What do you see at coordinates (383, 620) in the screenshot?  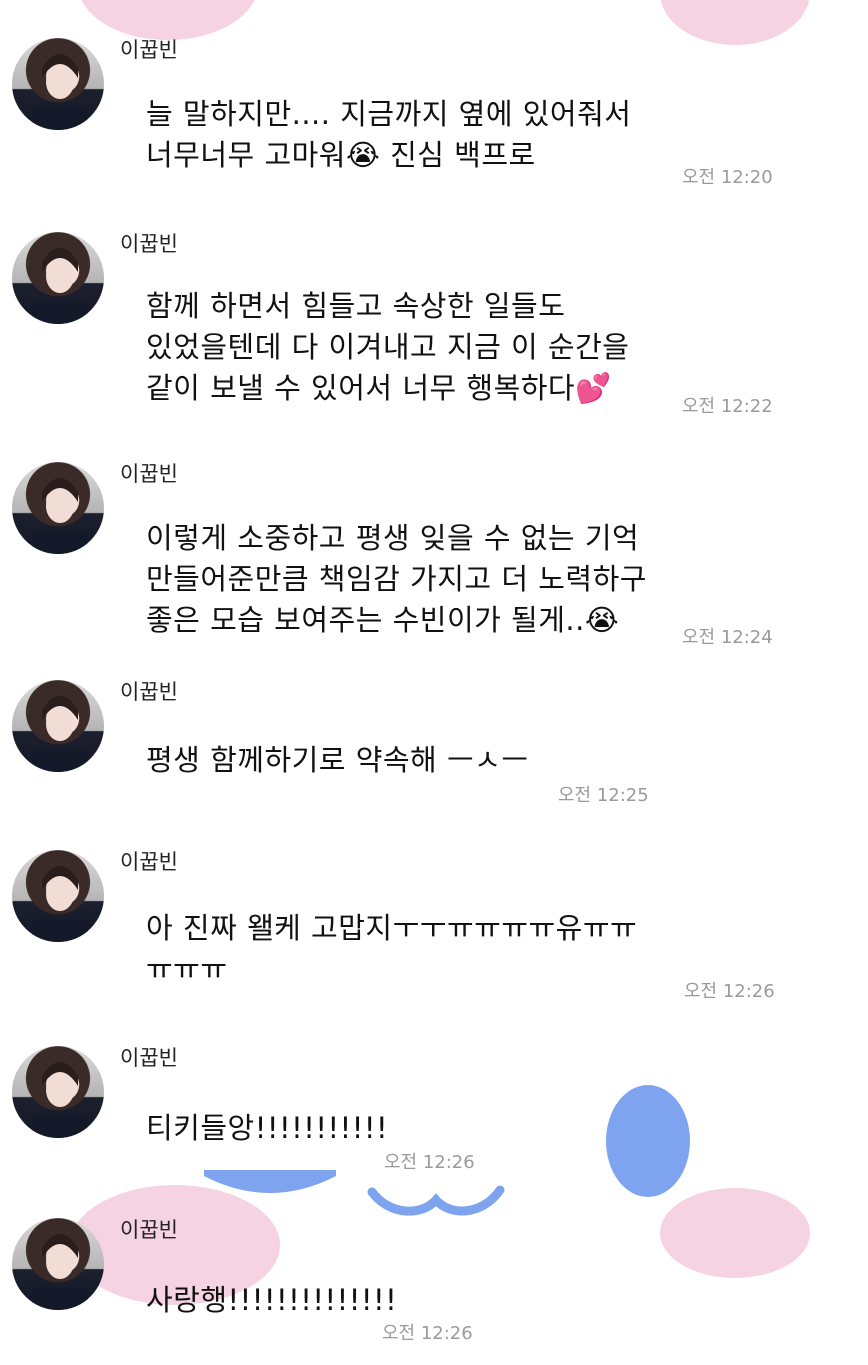 I see `message-line: 좋은 모습 보여주는 수빈이가 될게..😭` at bounding box center [383, 620].